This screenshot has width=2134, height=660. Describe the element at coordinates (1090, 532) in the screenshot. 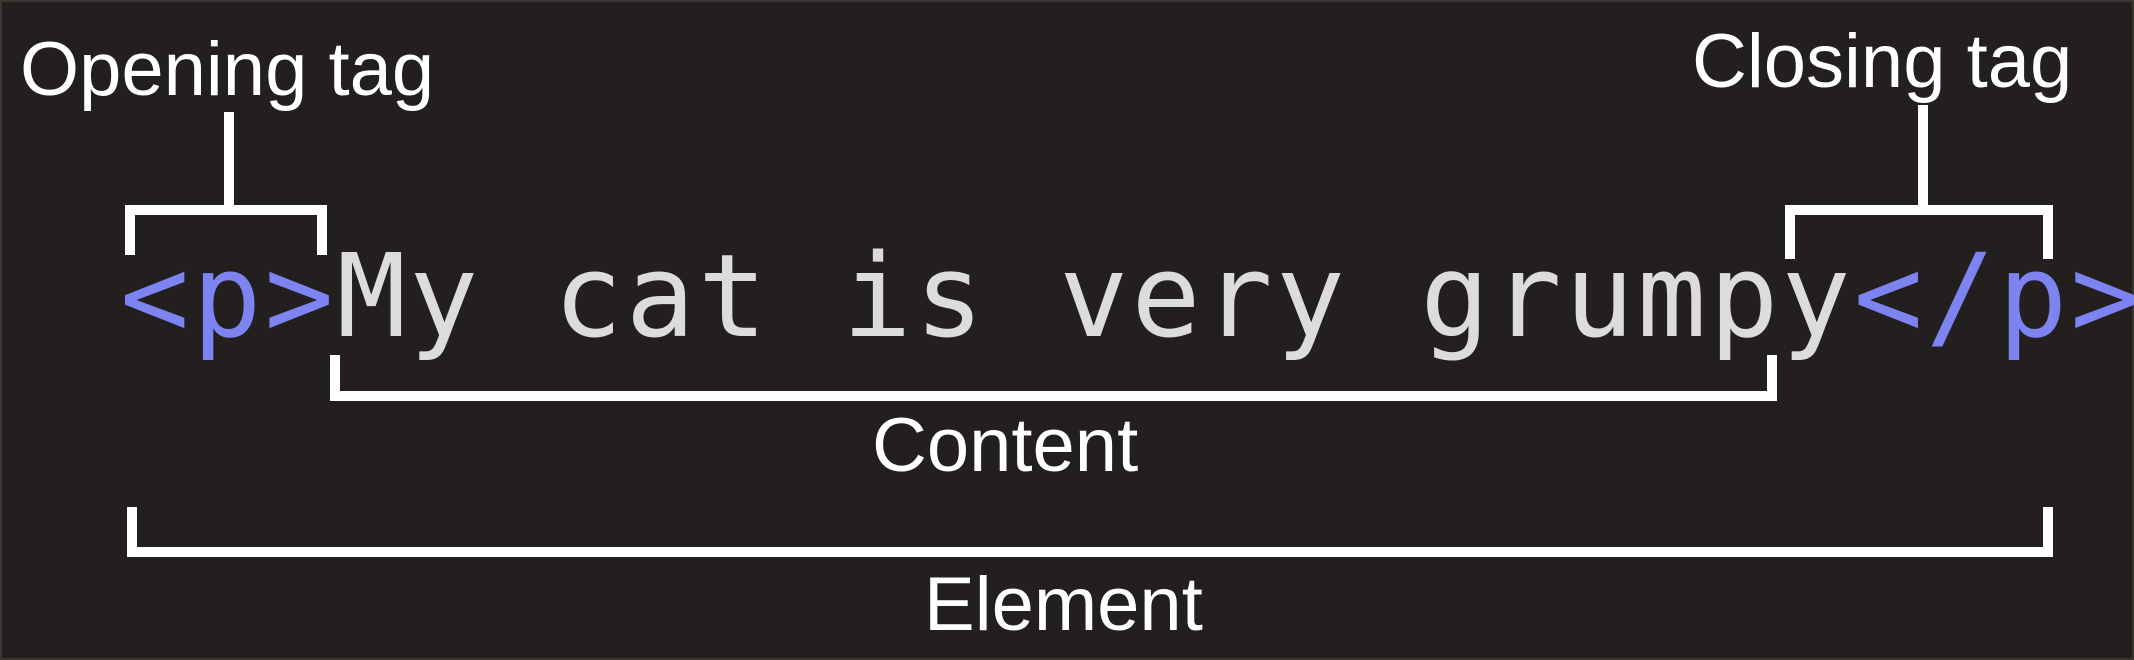

I see `element-bracket` at that location.